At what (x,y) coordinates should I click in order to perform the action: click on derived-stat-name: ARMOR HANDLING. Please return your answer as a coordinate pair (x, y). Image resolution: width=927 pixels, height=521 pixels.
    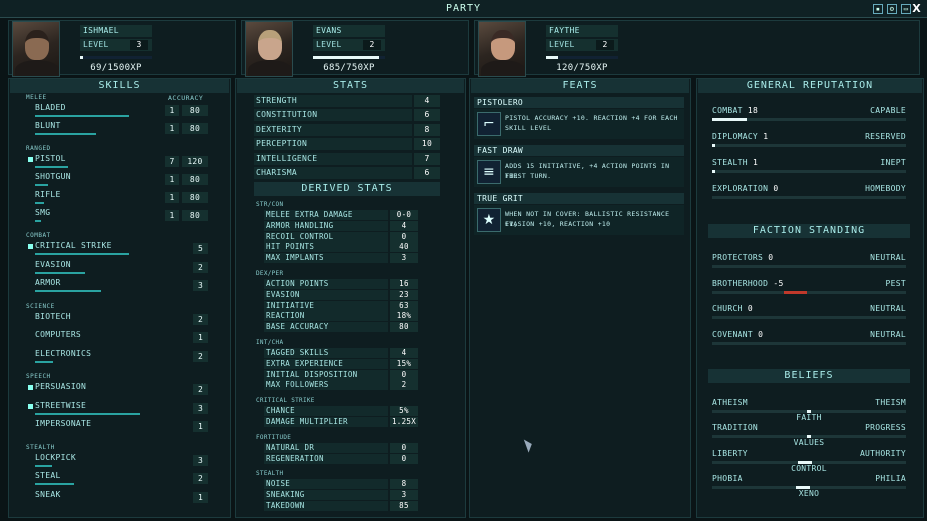
    Looking at the image, I should click on (326, 225).